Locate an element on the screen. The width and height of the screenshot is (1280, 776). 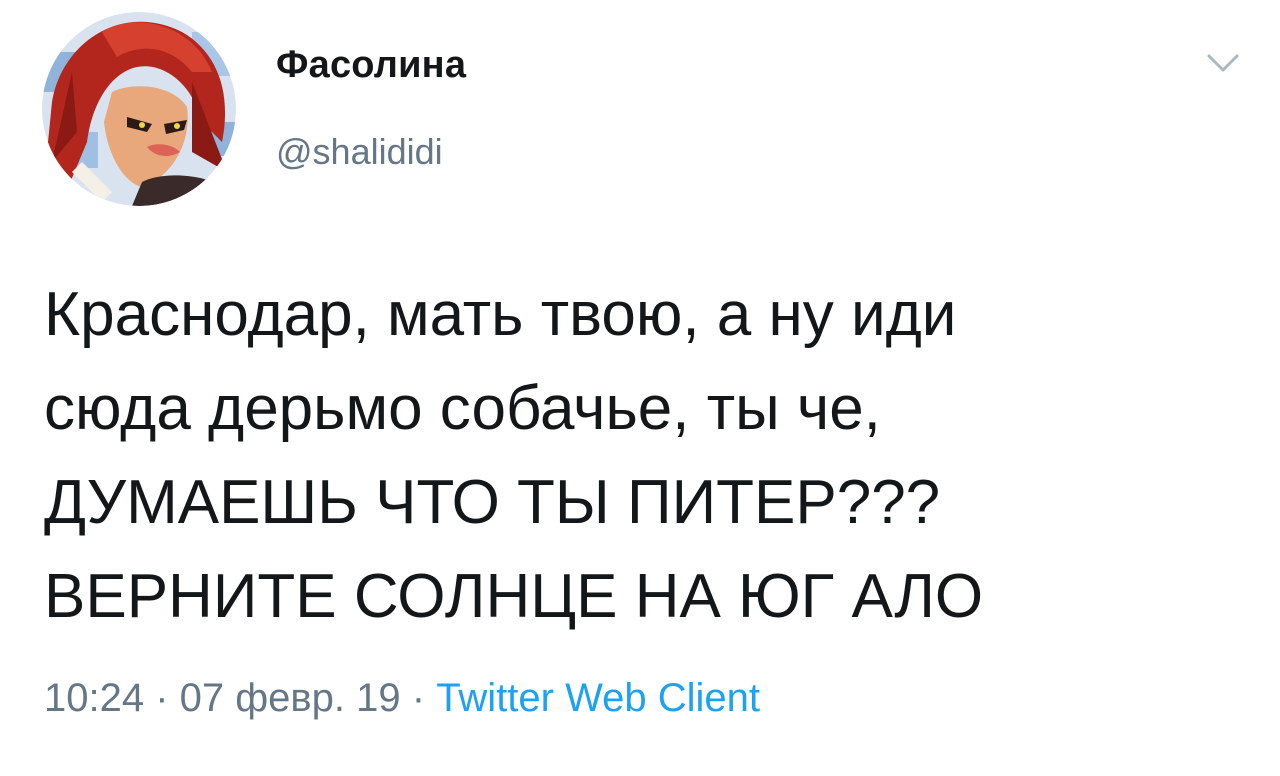
avatar is located at coordinates (139, 109).